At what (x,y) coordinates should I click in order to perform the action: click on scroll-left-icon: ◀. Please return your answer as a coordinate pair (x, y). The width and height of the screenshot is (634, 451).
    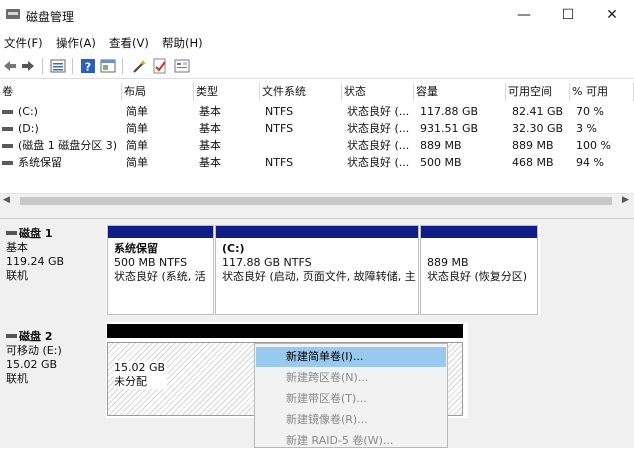
    Looking at the image, I should click on (6, 200).